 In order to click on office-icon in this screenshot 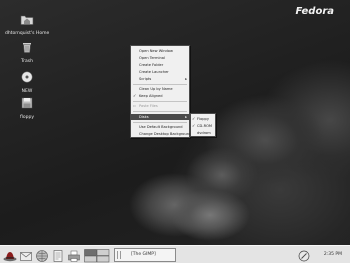, I will do `click(58, 255)`.